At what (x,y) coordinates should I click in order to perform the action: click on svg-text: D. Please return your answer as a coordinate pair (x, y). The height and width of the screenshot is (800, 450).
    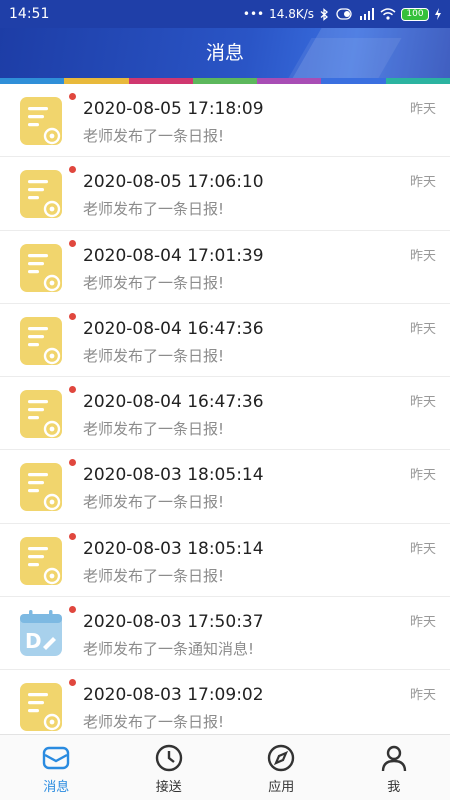
    Looking at the image, I should click on (33, 641).